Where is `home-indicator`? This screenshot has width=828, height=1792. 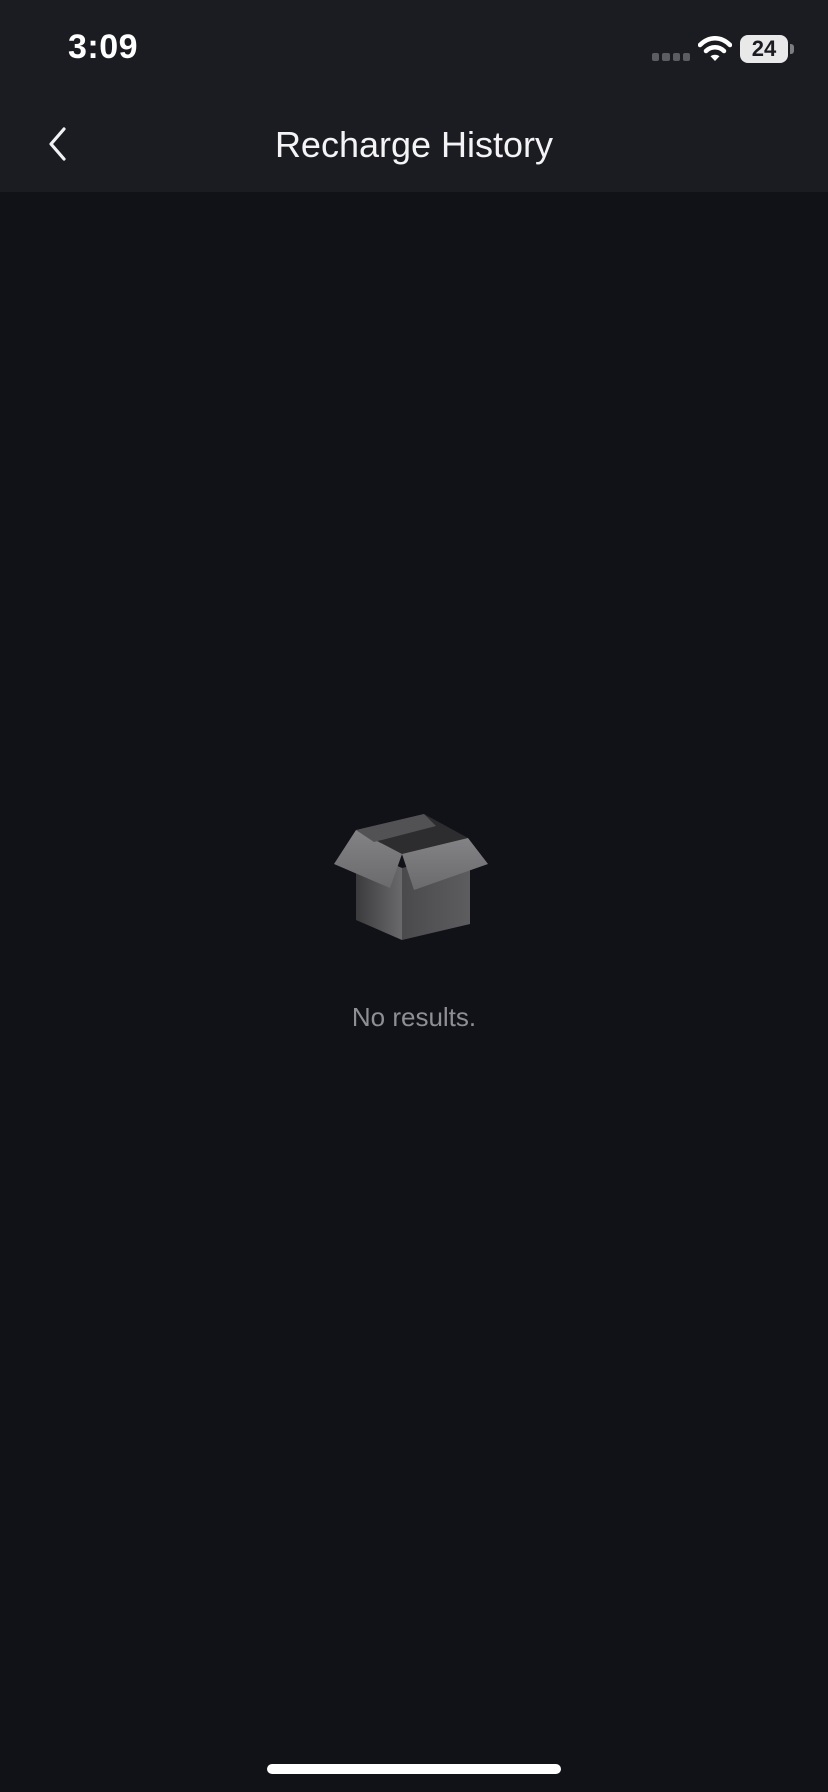 home-indicator is located at coordinates (414, 1769).